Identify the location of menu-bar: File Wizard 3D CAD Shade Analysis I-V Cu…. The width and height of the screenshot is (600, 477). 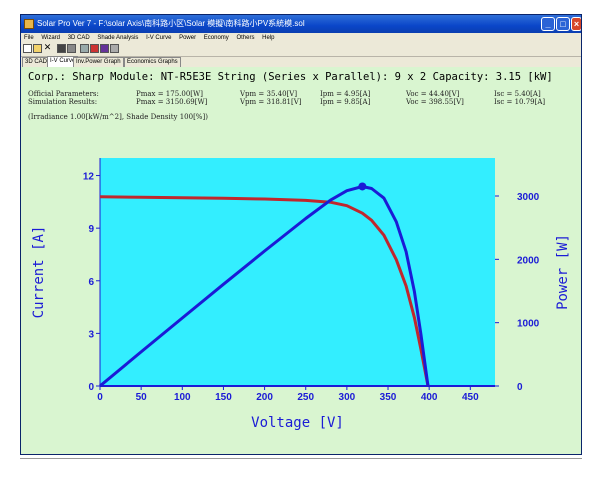
(301, 38).